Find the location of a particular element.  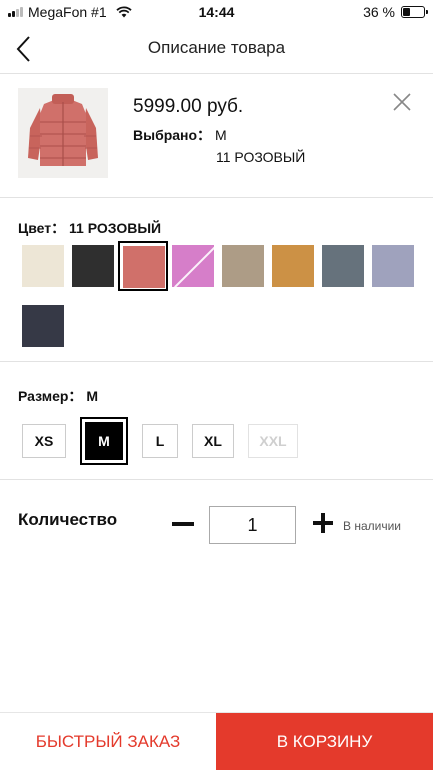

size-option-xs: XS is located at coordinates (44, 441).